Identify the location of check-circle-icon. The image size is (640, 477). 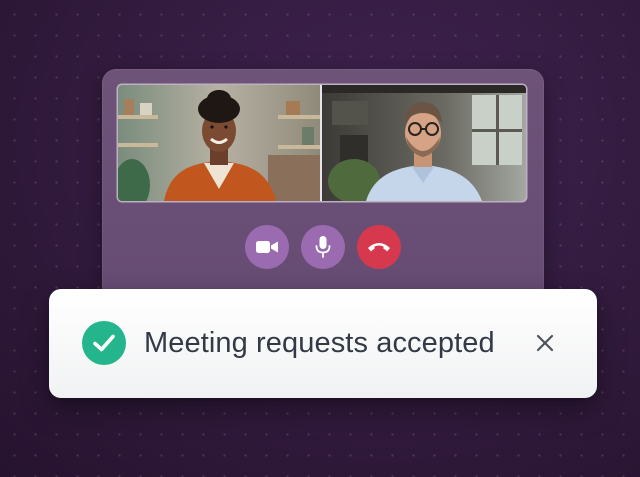
(104, 343).